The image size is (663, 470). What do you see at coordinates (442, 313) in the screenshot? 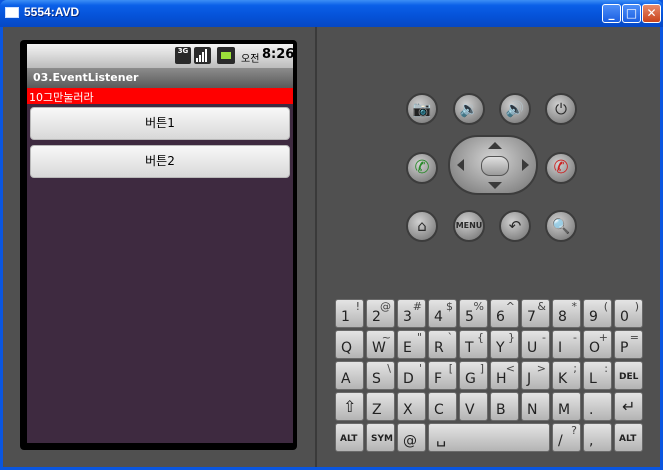
I see `key-row1-3: 4 $` at bounding box center [442, 313].